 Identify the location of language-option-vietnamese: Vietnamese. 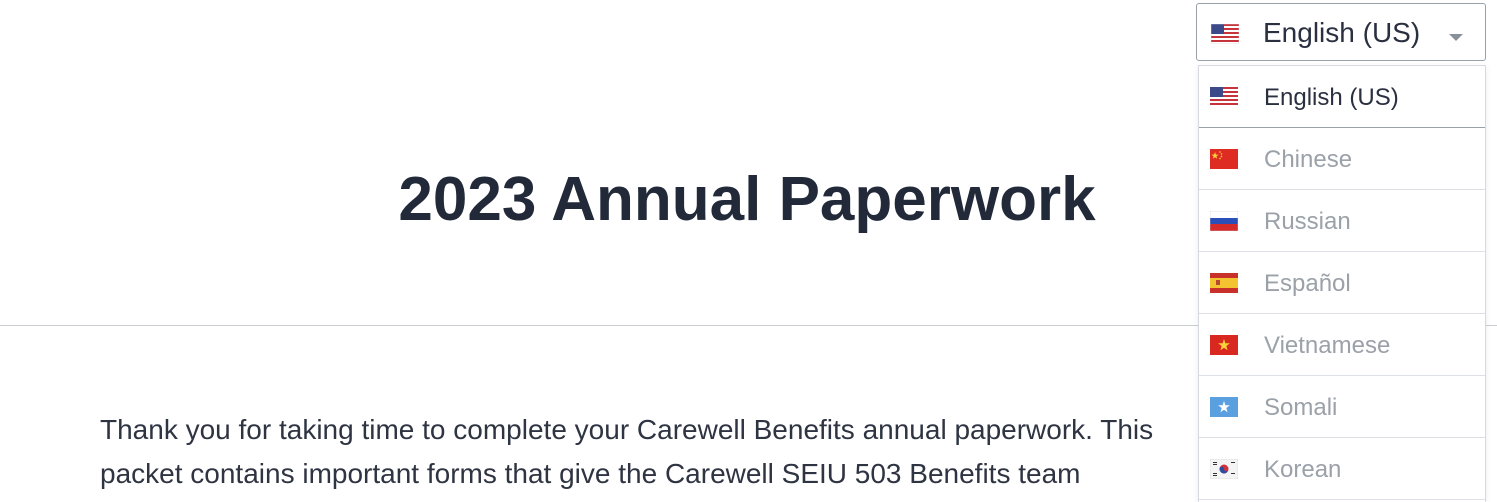
(1342, 345).